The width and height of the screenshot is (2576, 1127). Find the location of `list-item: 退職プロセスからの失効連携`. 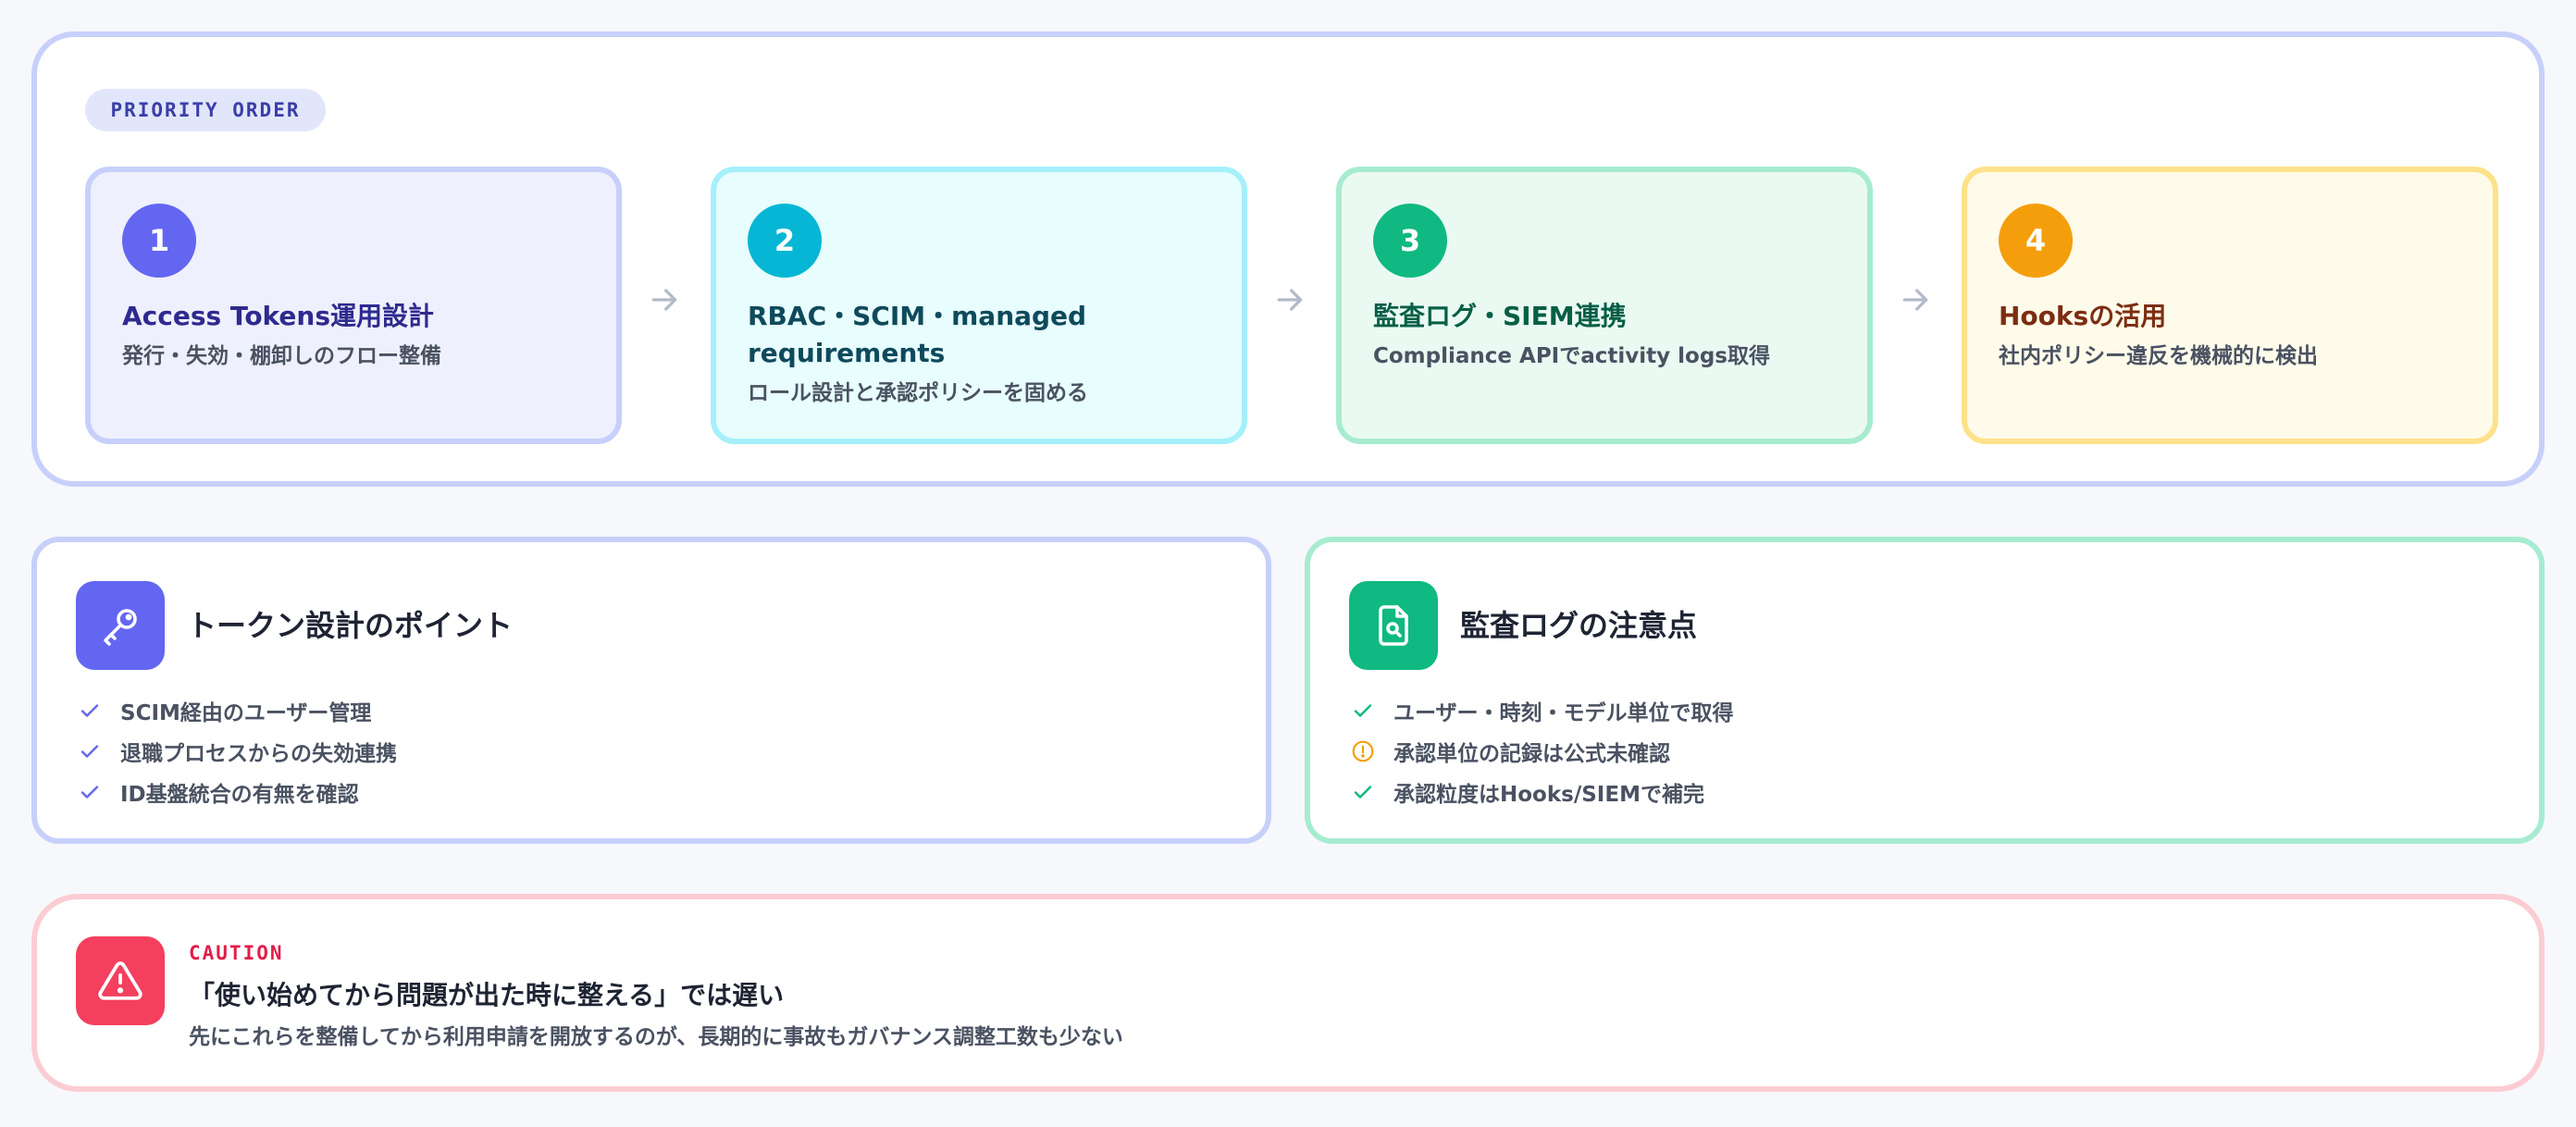

list-item: 退職プロセスからの失効連携 is located at coordinates (238, 752).